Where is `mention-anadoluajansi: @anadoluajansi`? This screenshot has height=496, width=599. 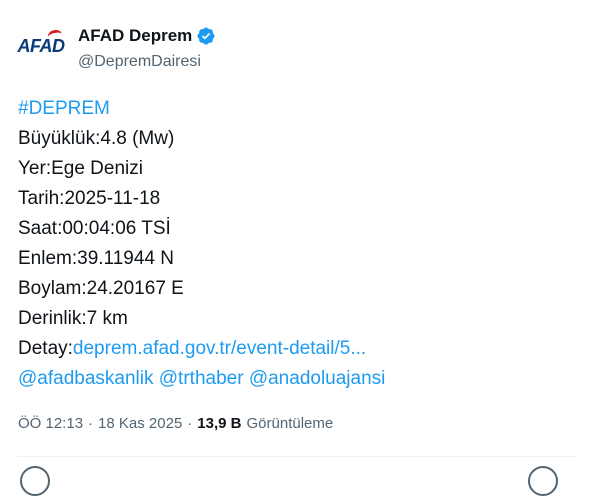 mention-anadoluajansi: @anadoluajansi is located at coordinates (317, 378).